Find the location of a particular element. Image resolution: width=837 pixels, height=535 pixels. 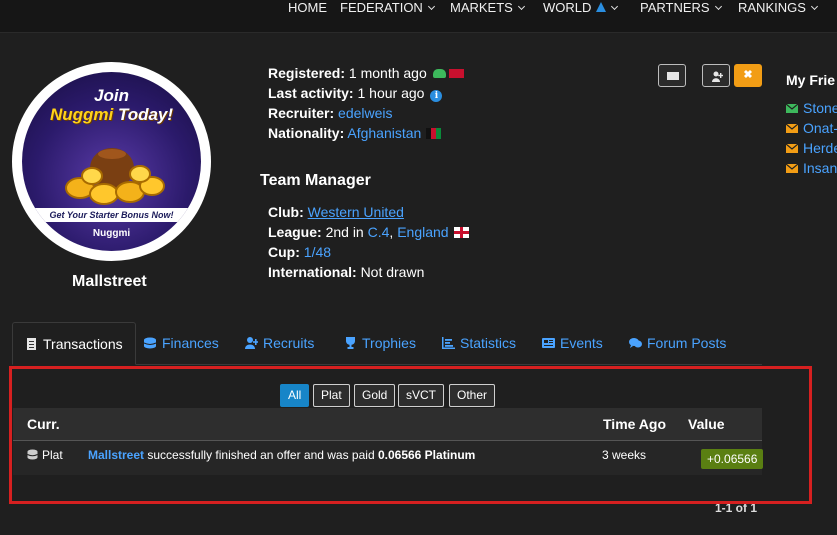

add-friend-button is located at coordinates (716, 75).